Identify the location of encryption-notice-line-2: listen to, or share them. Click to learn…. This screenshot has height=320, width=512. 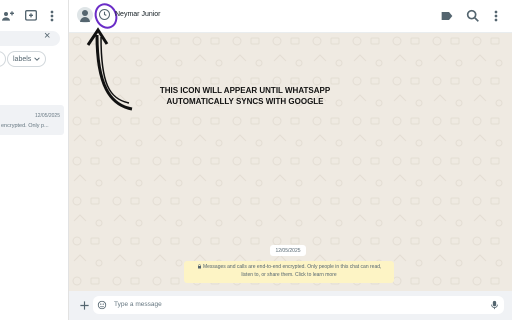
(289, 275).